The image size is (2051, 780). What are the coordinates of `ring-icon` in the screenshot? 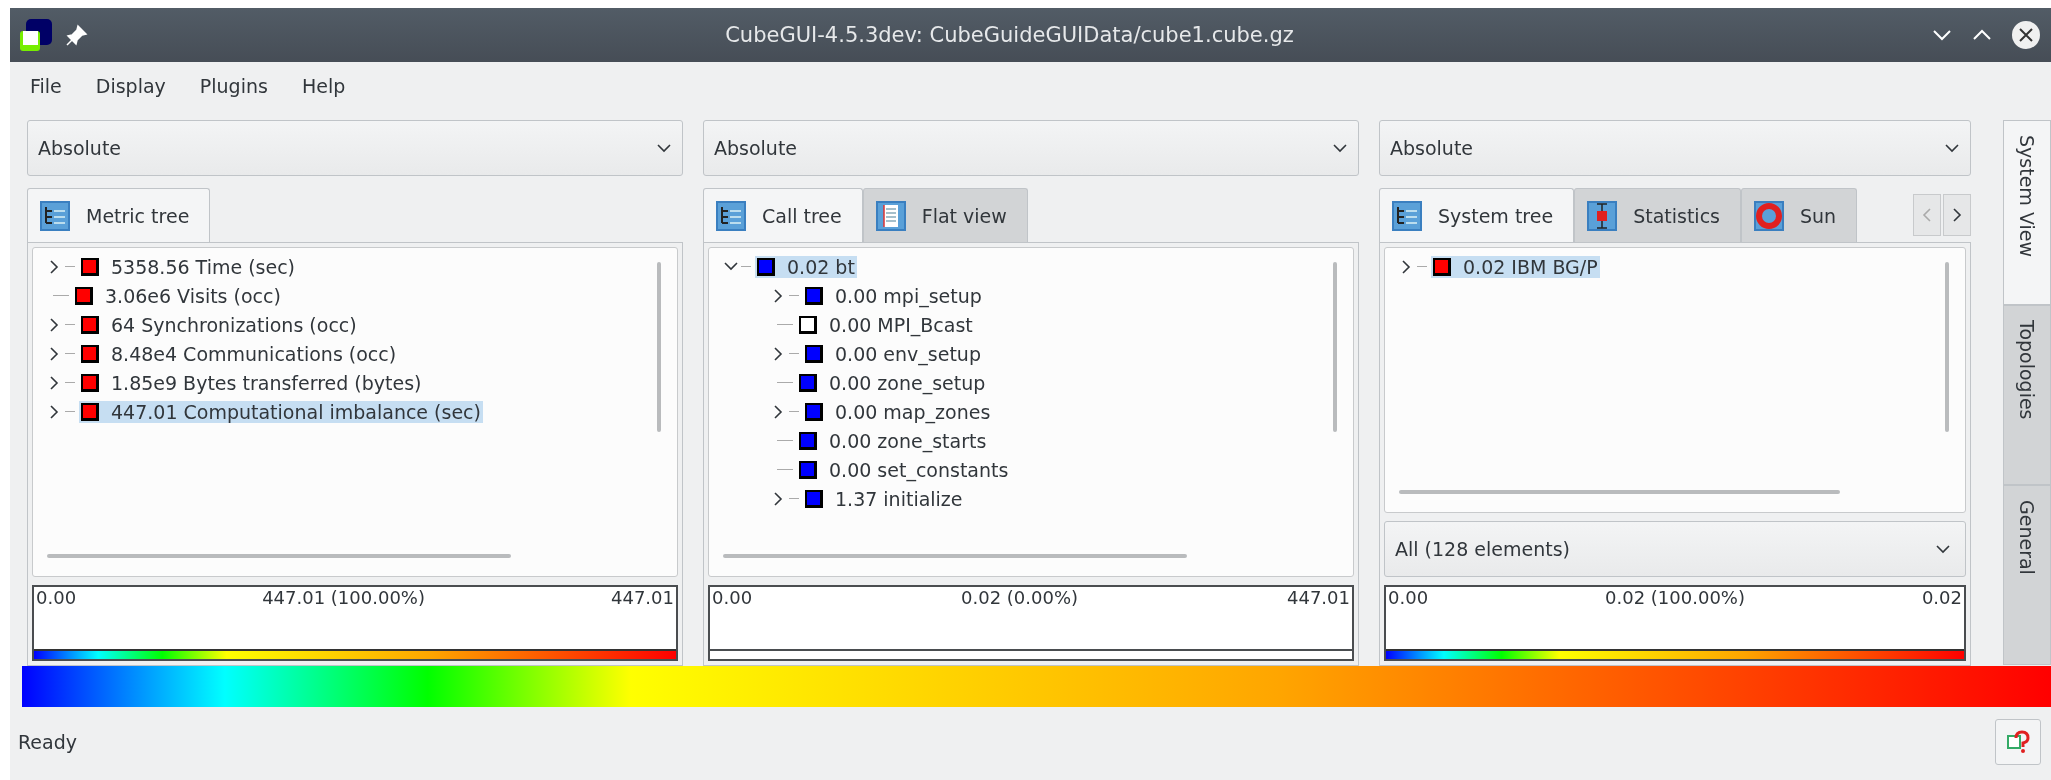 It's located at (1769, 215).